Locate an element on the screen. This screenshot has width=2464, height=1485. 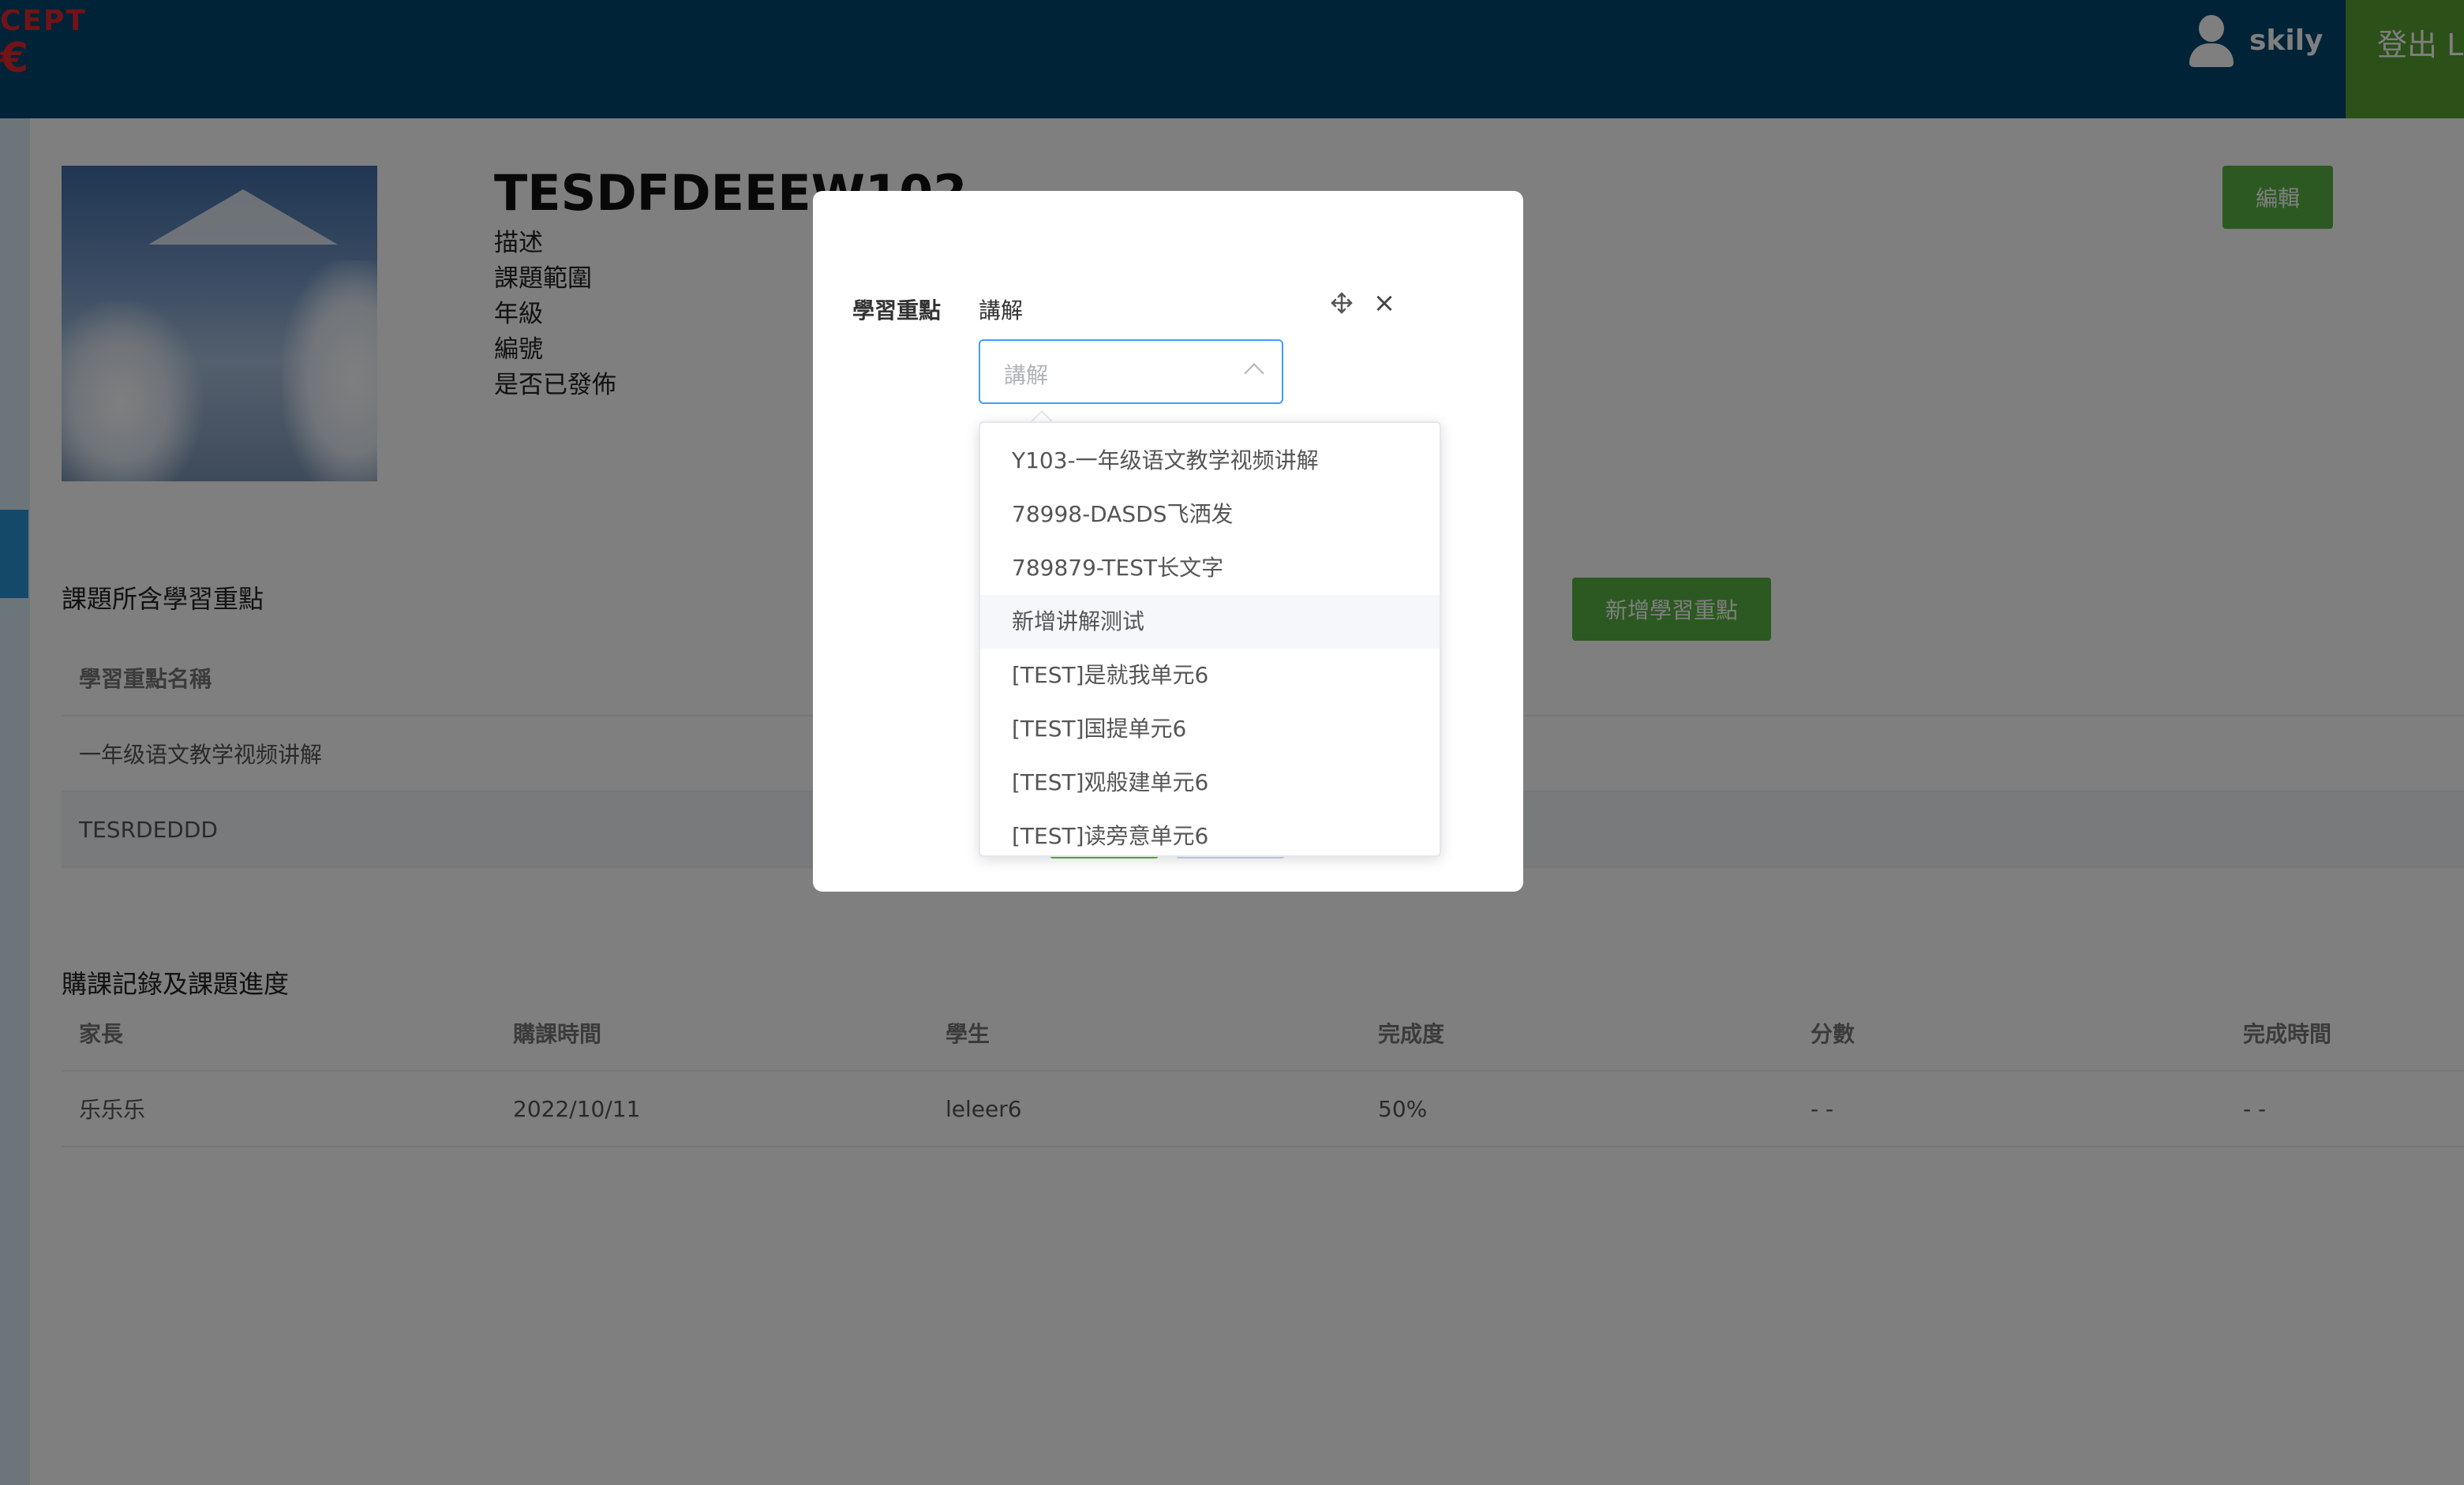
chevron-up-icon is located at coordinates (1254, 373).